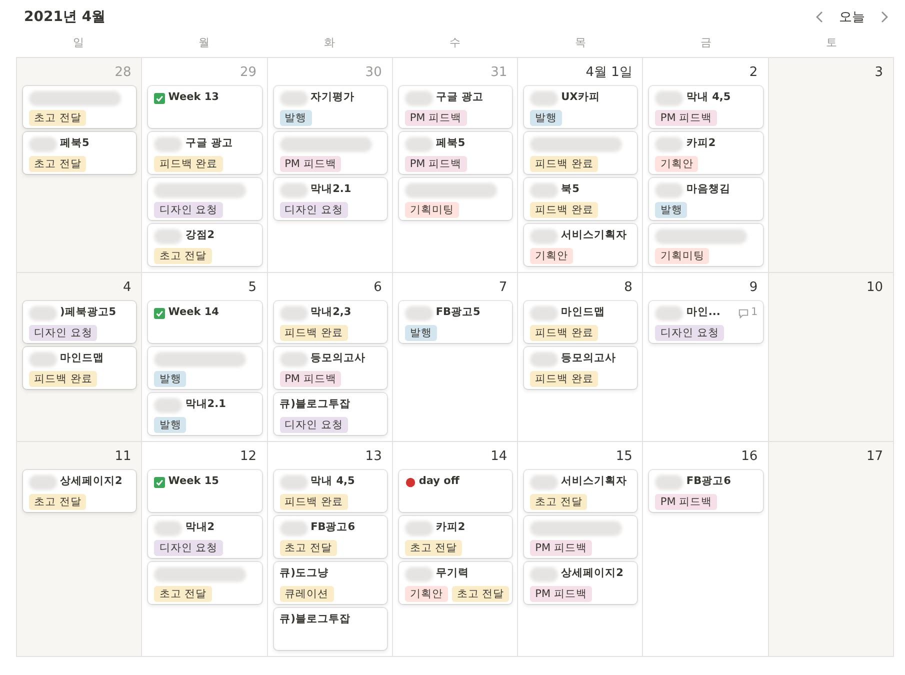 Image resolution: width=905 pixels, height=675 pixels. Describe the element at coordinates (455, 322) in the screenshot. I see `event-card: FB광고5 발행` at that location.